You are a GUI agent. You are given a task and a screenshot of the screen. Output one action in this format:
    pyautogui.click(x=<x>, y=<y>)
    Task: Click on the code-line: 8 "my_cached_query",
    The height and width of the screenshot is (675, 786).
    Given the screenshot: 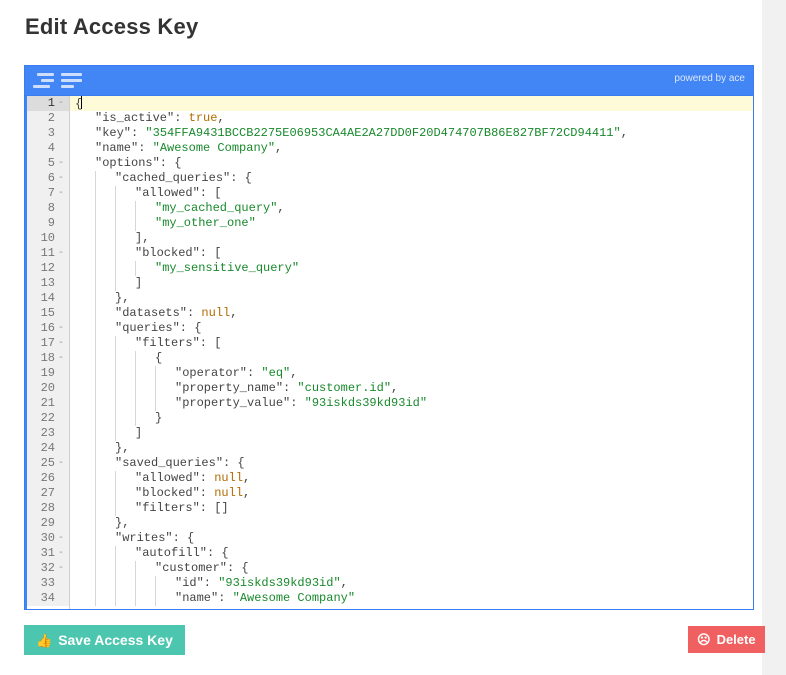 What is the action you would take?
    pyautogui.click(x=389, y=208)
    